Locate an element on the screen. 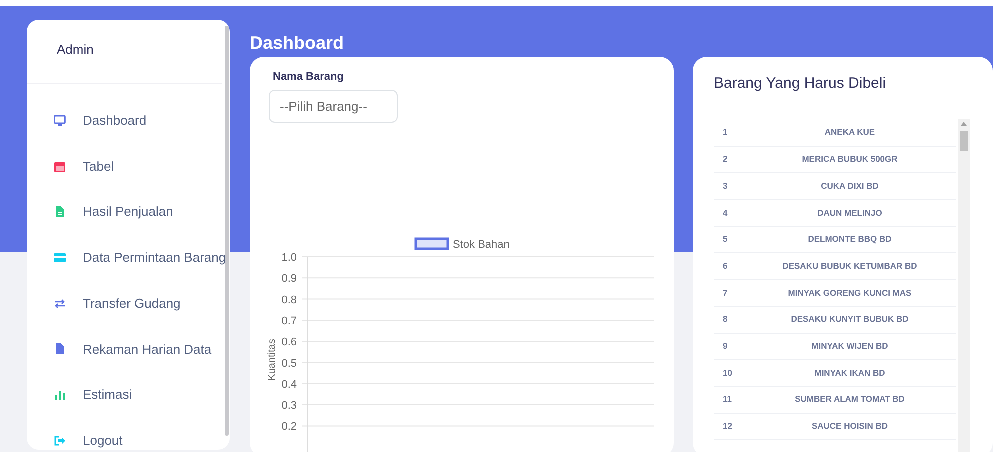 The image size is (993, 452). nav-link: Rekaman Harian Data is located at coordinates (147, 350).